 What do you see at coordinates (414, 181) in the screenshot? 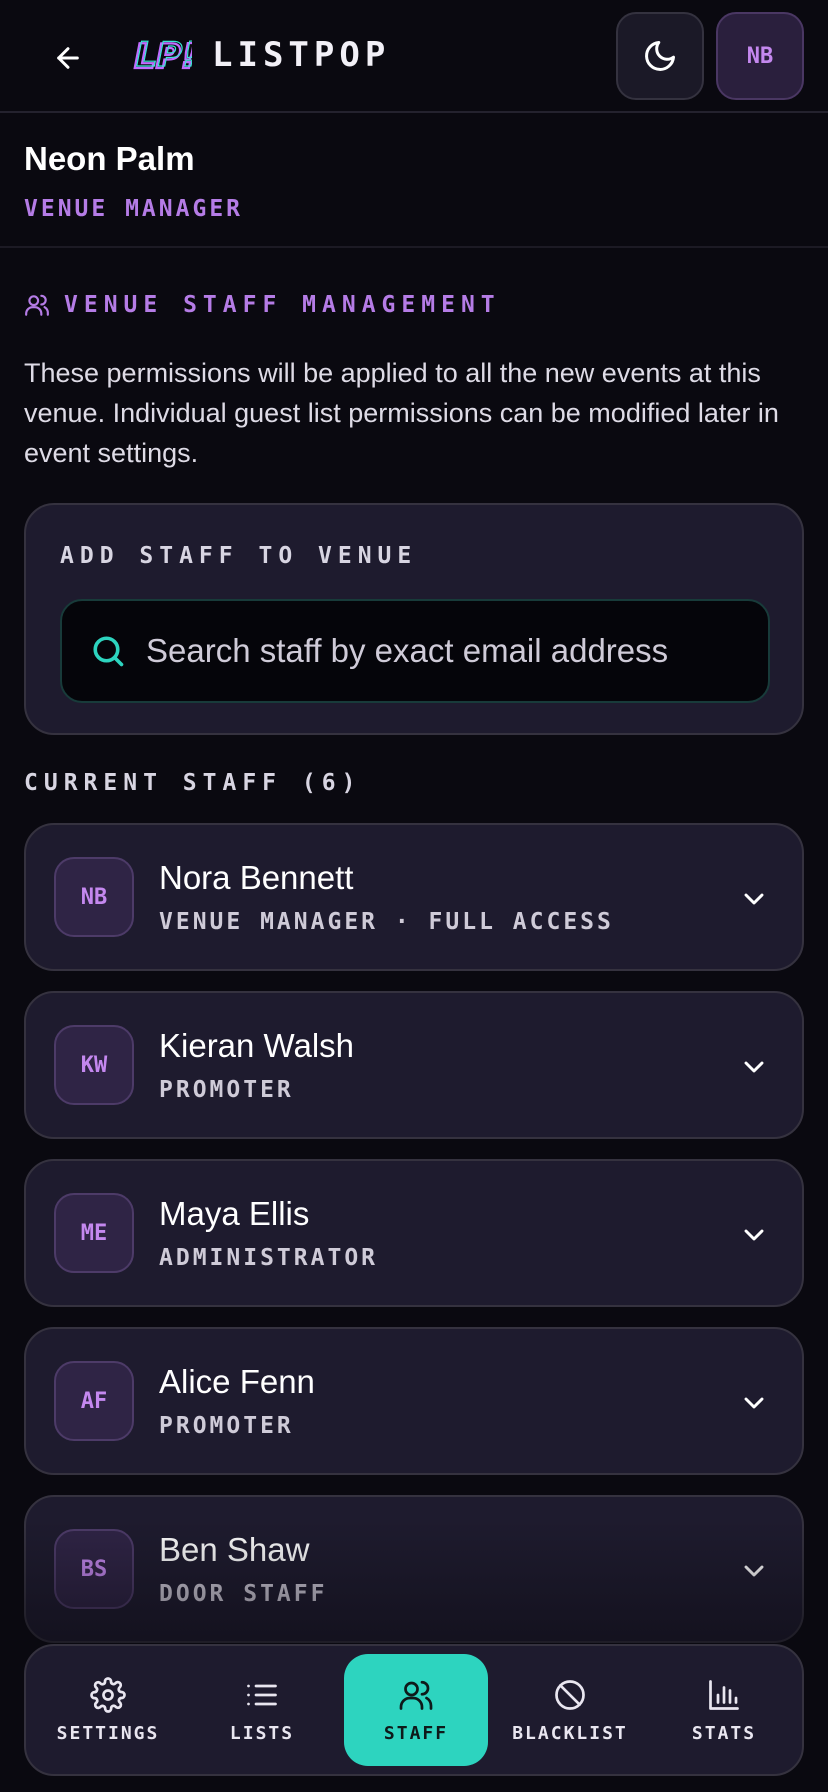
I see `venue-header: Neon Palm VENUE MANAGER` at bounding box center [414, 181].